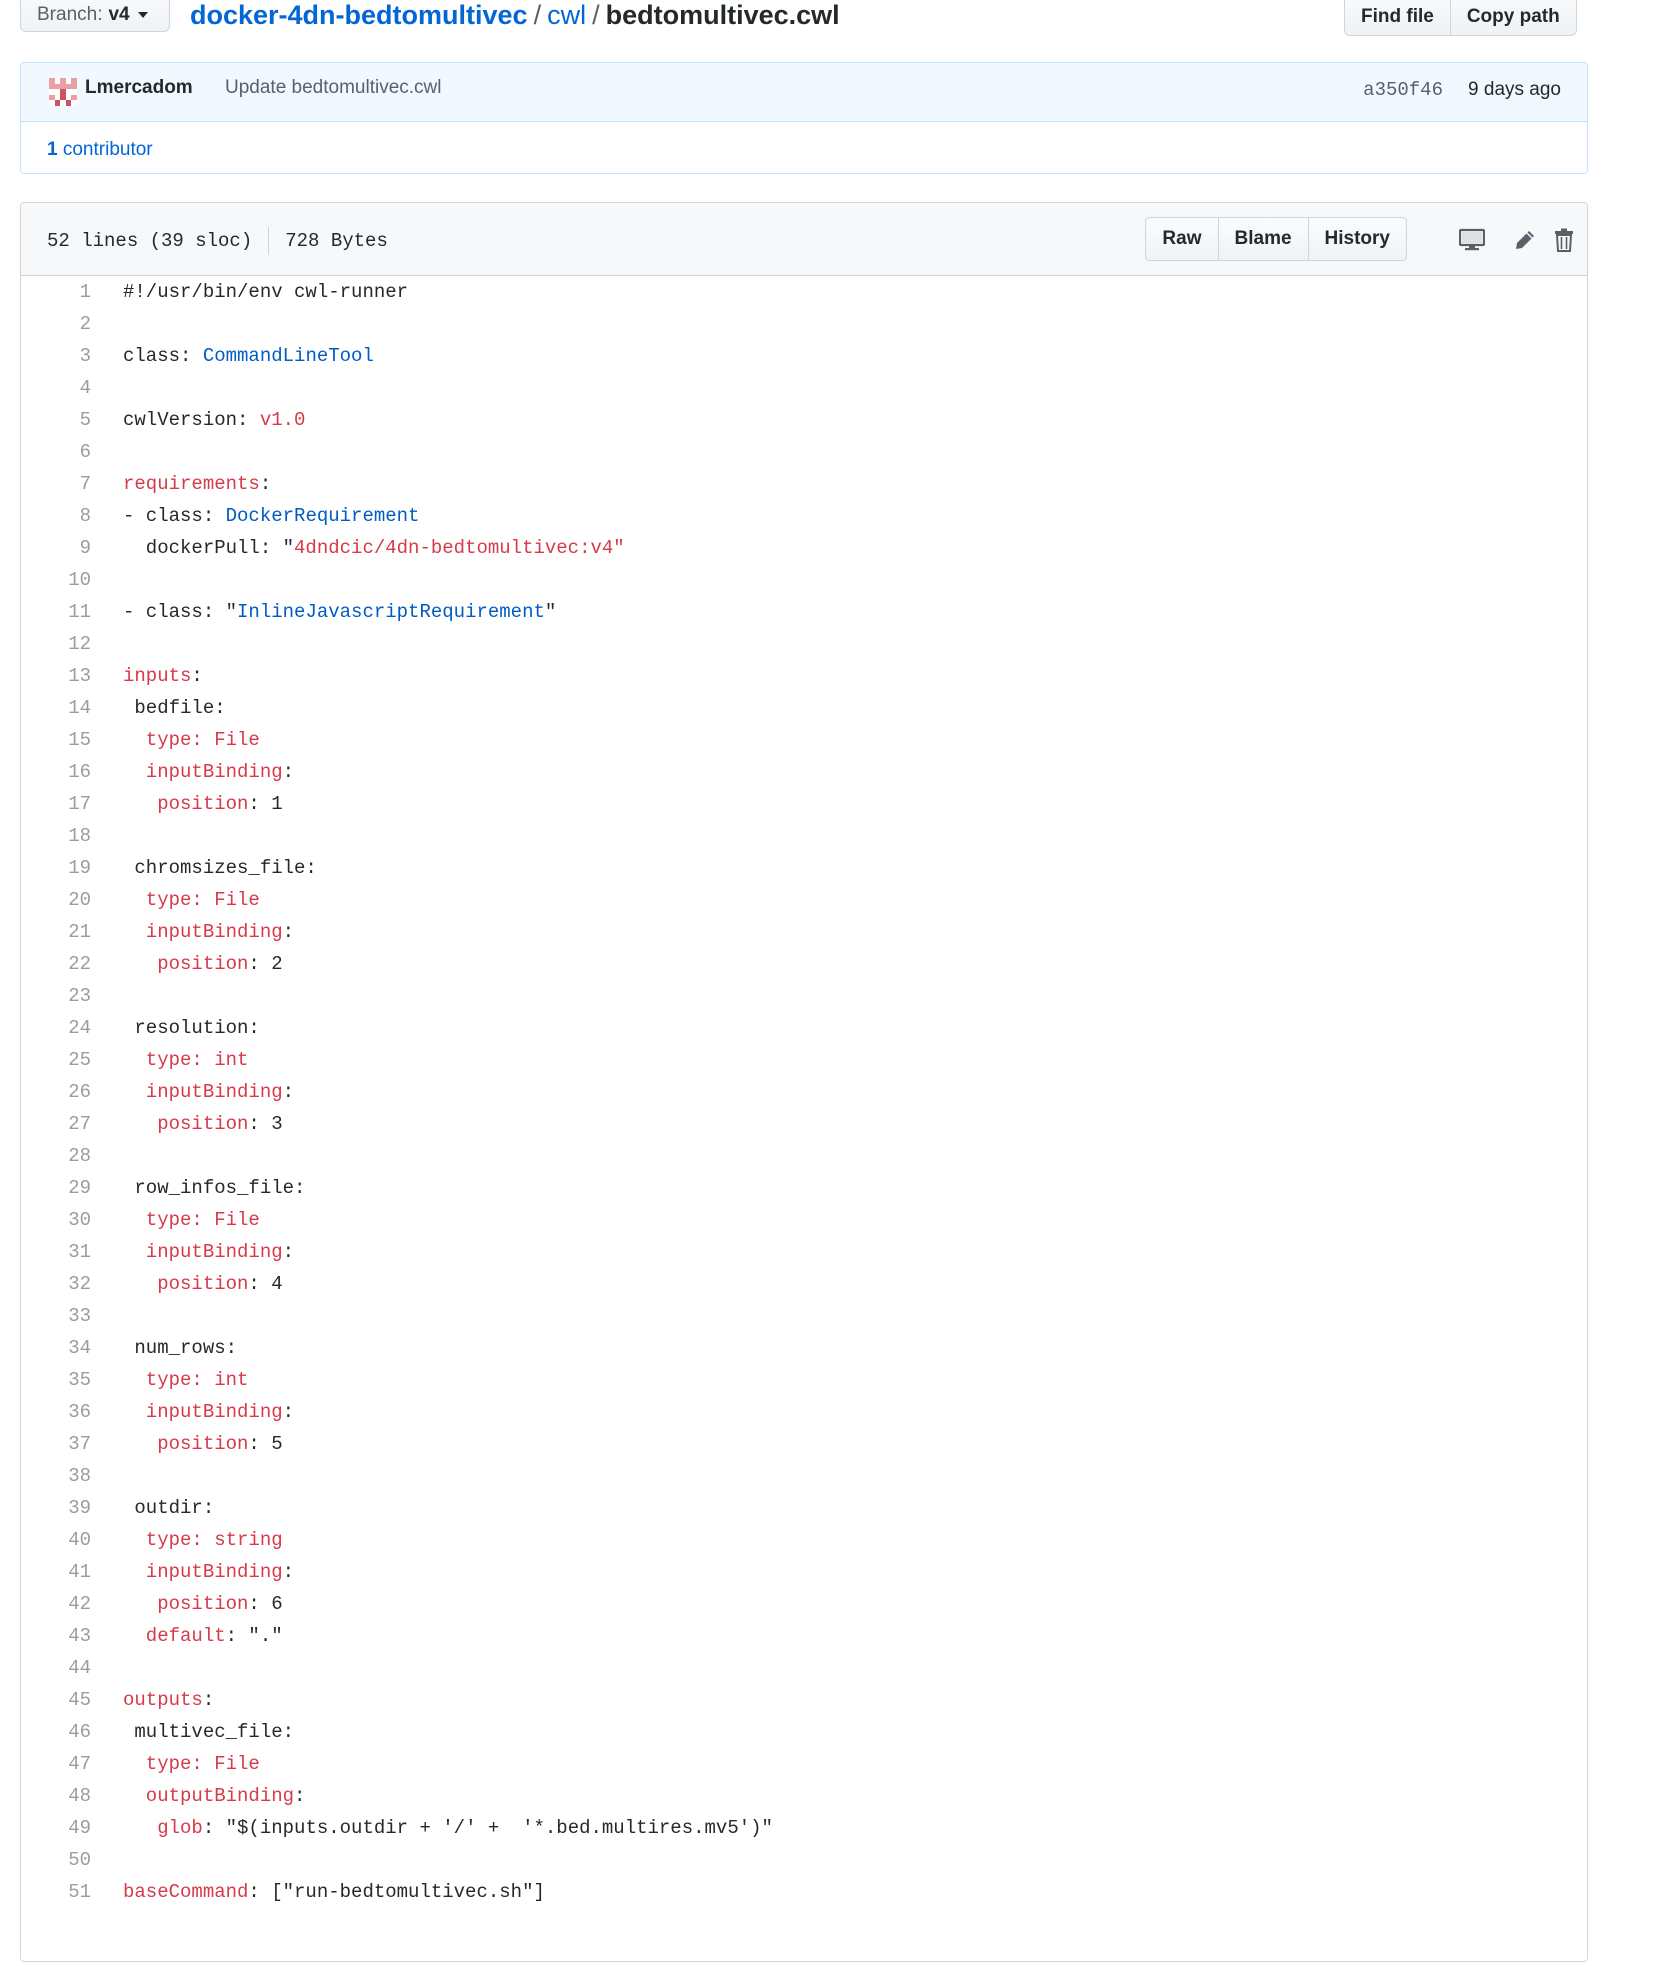  What do you see at coordinates (56, 1476) in the screenshot?
I see `line-number: 38` at bounding box center [56, 1476].